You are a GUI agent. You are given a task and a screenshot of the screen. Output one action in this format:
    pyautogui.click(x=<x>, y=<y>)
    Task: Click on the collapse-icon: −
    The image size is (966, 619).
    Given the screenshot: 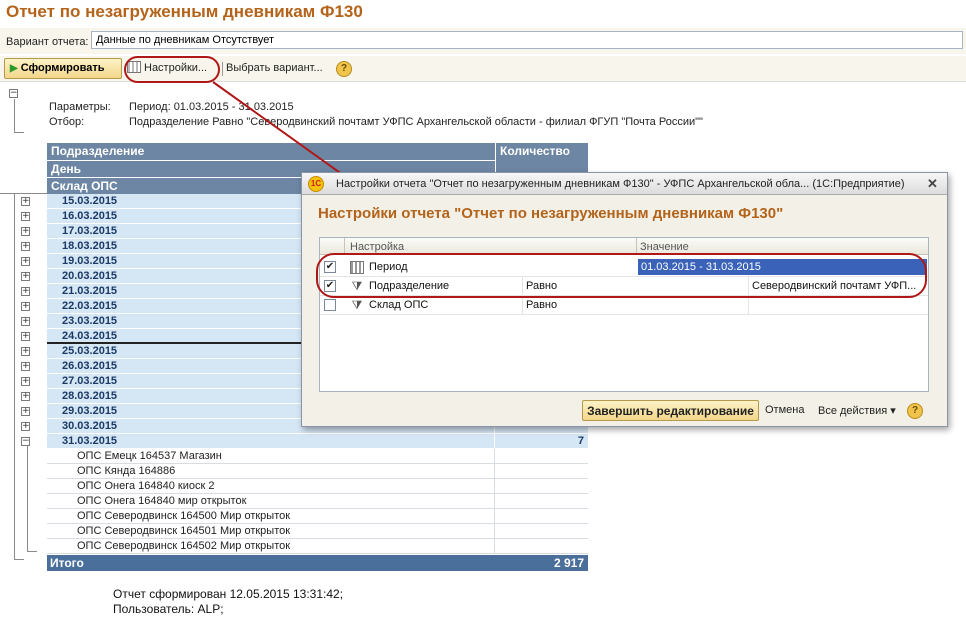 What is the action you would take?
    pyautogui.click(x=25, y=441)
    